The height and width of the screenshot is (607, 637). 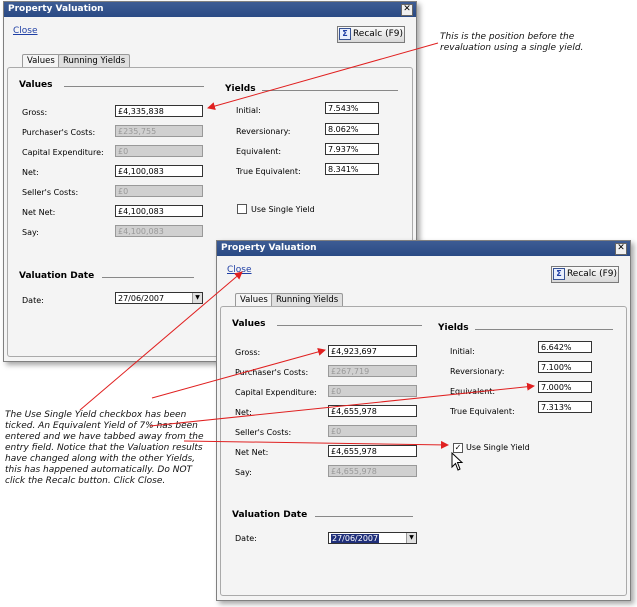 I want to click on true-equivalent-yield-field: 7.313%, so click(x=565, y=407).